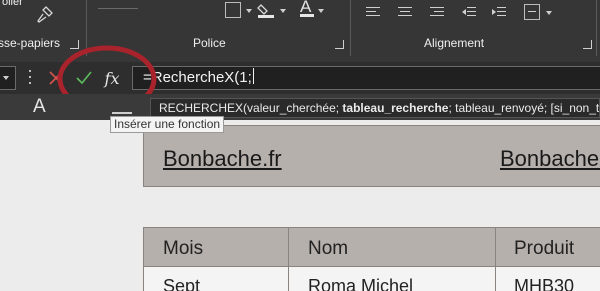 The image size is (600, 291). Describe the element at coordinates (197, 77) in the screenshot. I see `formula-text: =RechercheX(1;` at that location.